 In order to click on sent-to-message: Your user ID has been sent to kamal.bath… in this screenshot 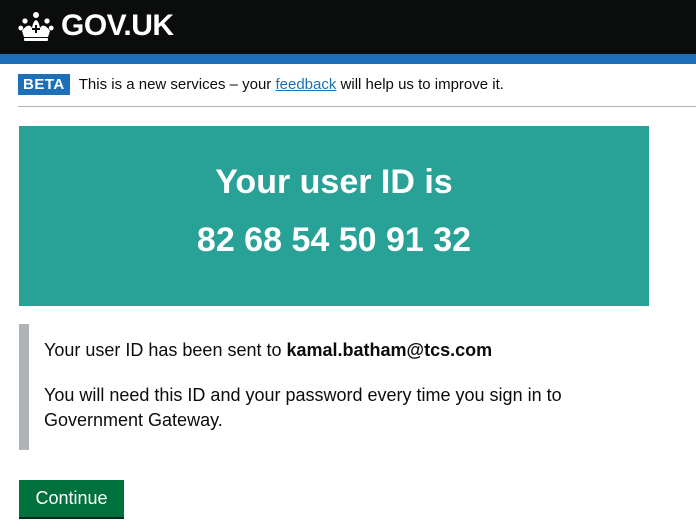, I will do `click(324, 350)`.